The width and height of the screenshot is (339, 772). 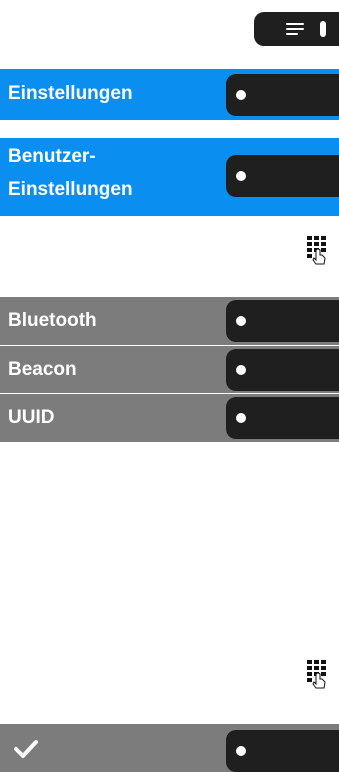 What do you see at coordinates (282, 176) in the screenshot?
I see `softkey-benutzer-einstellungen` at bounding box center [282, 176].